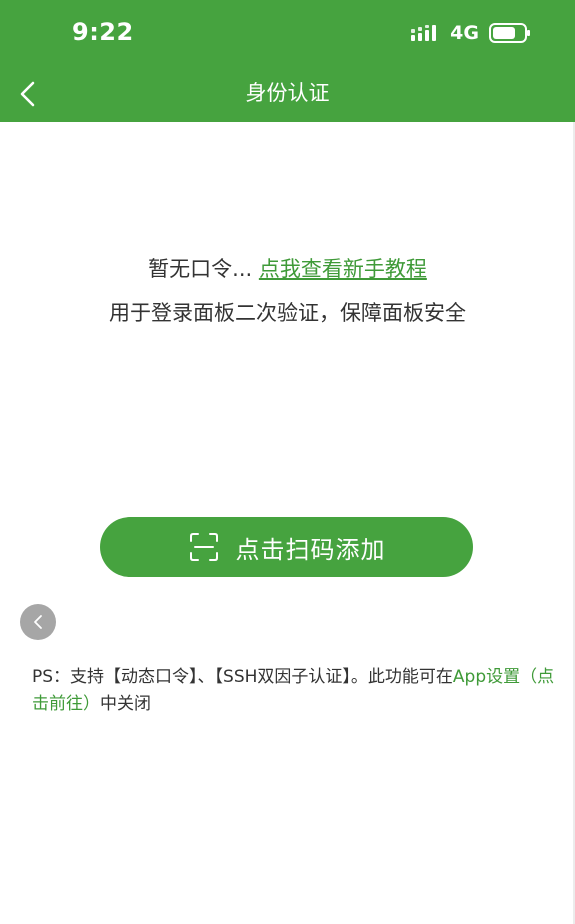 This screenshot has height=924, width=575. What do you see at coordinates (203, 547) in the screenshot?
I see `scan-icon` at bounding box center [203, 547].